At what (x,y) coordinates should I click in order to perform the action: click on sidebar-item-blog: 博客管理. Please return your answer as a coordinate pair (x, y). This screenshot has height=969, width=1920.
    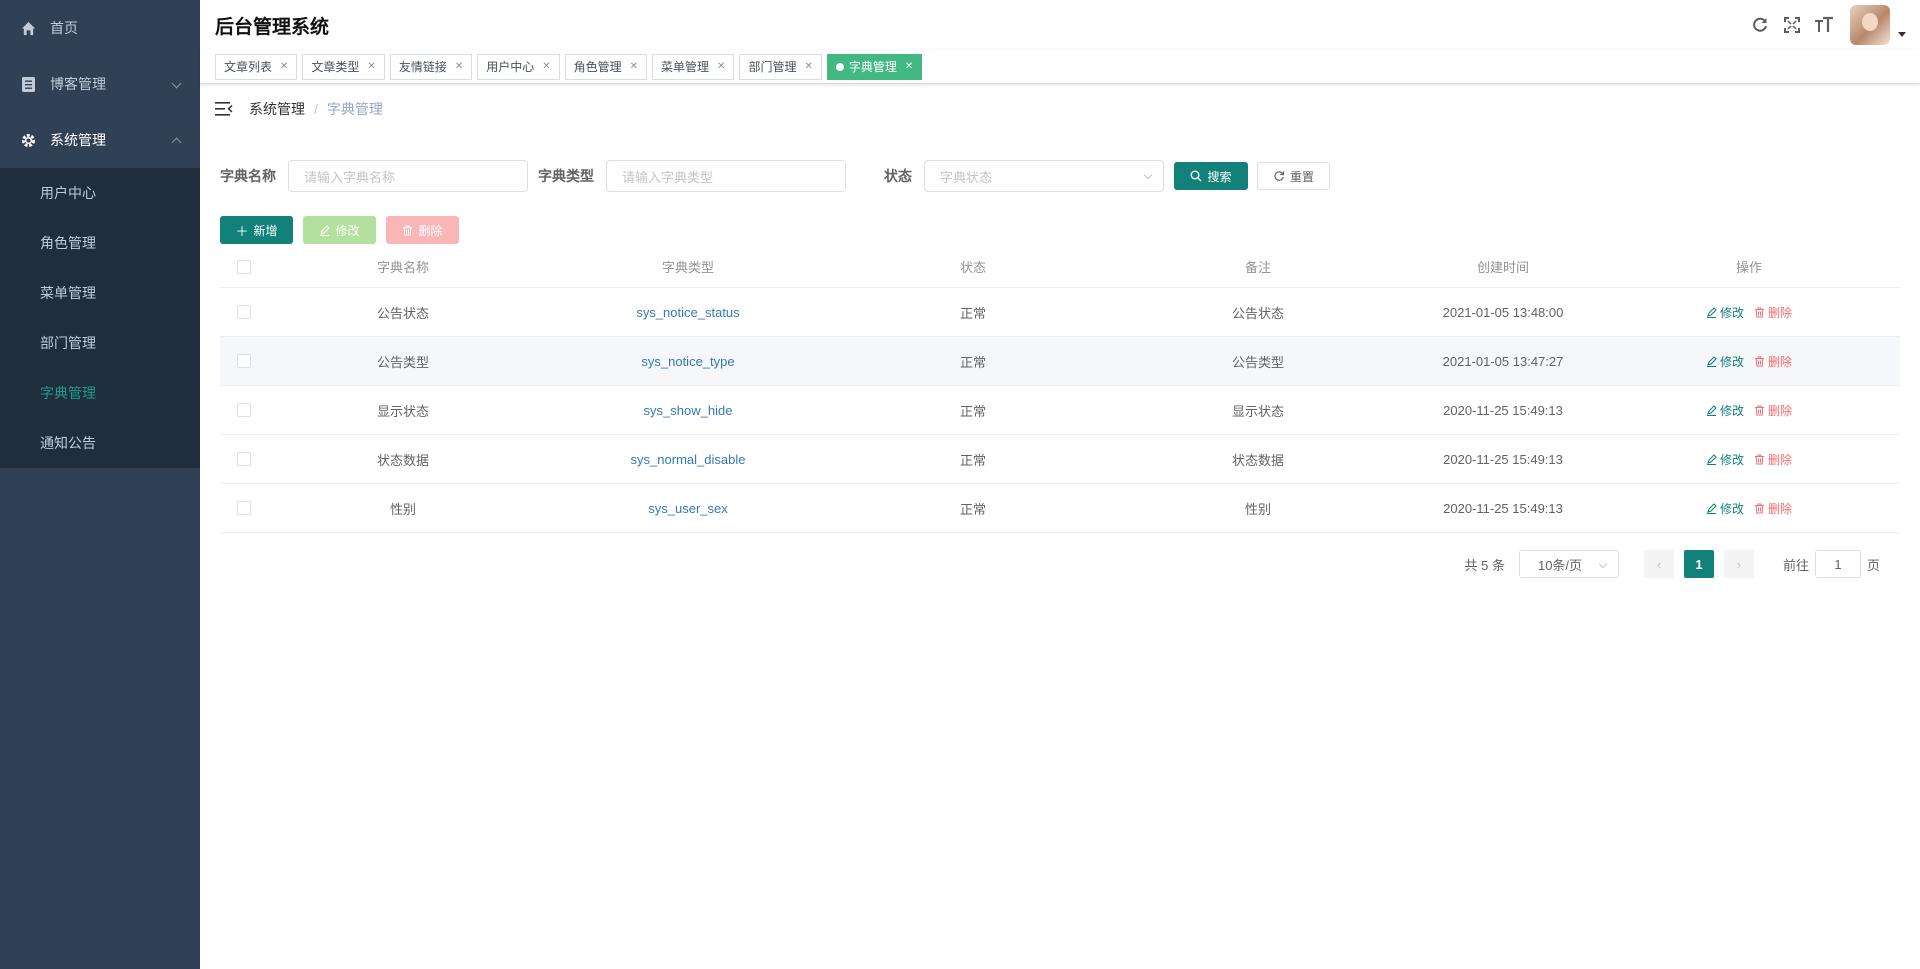
    Looking at the image, I should click on (100, 84).